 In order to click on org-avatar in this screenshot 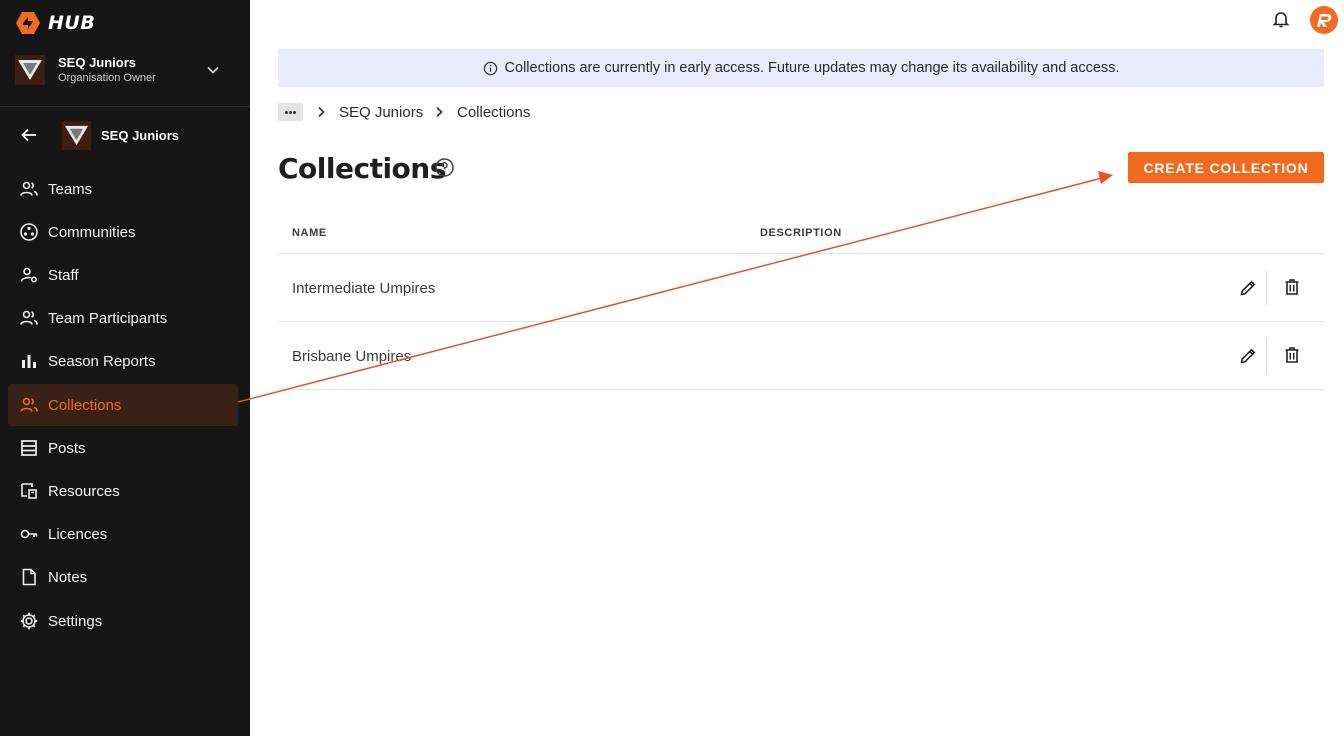, I will do `click(30, 70)`.